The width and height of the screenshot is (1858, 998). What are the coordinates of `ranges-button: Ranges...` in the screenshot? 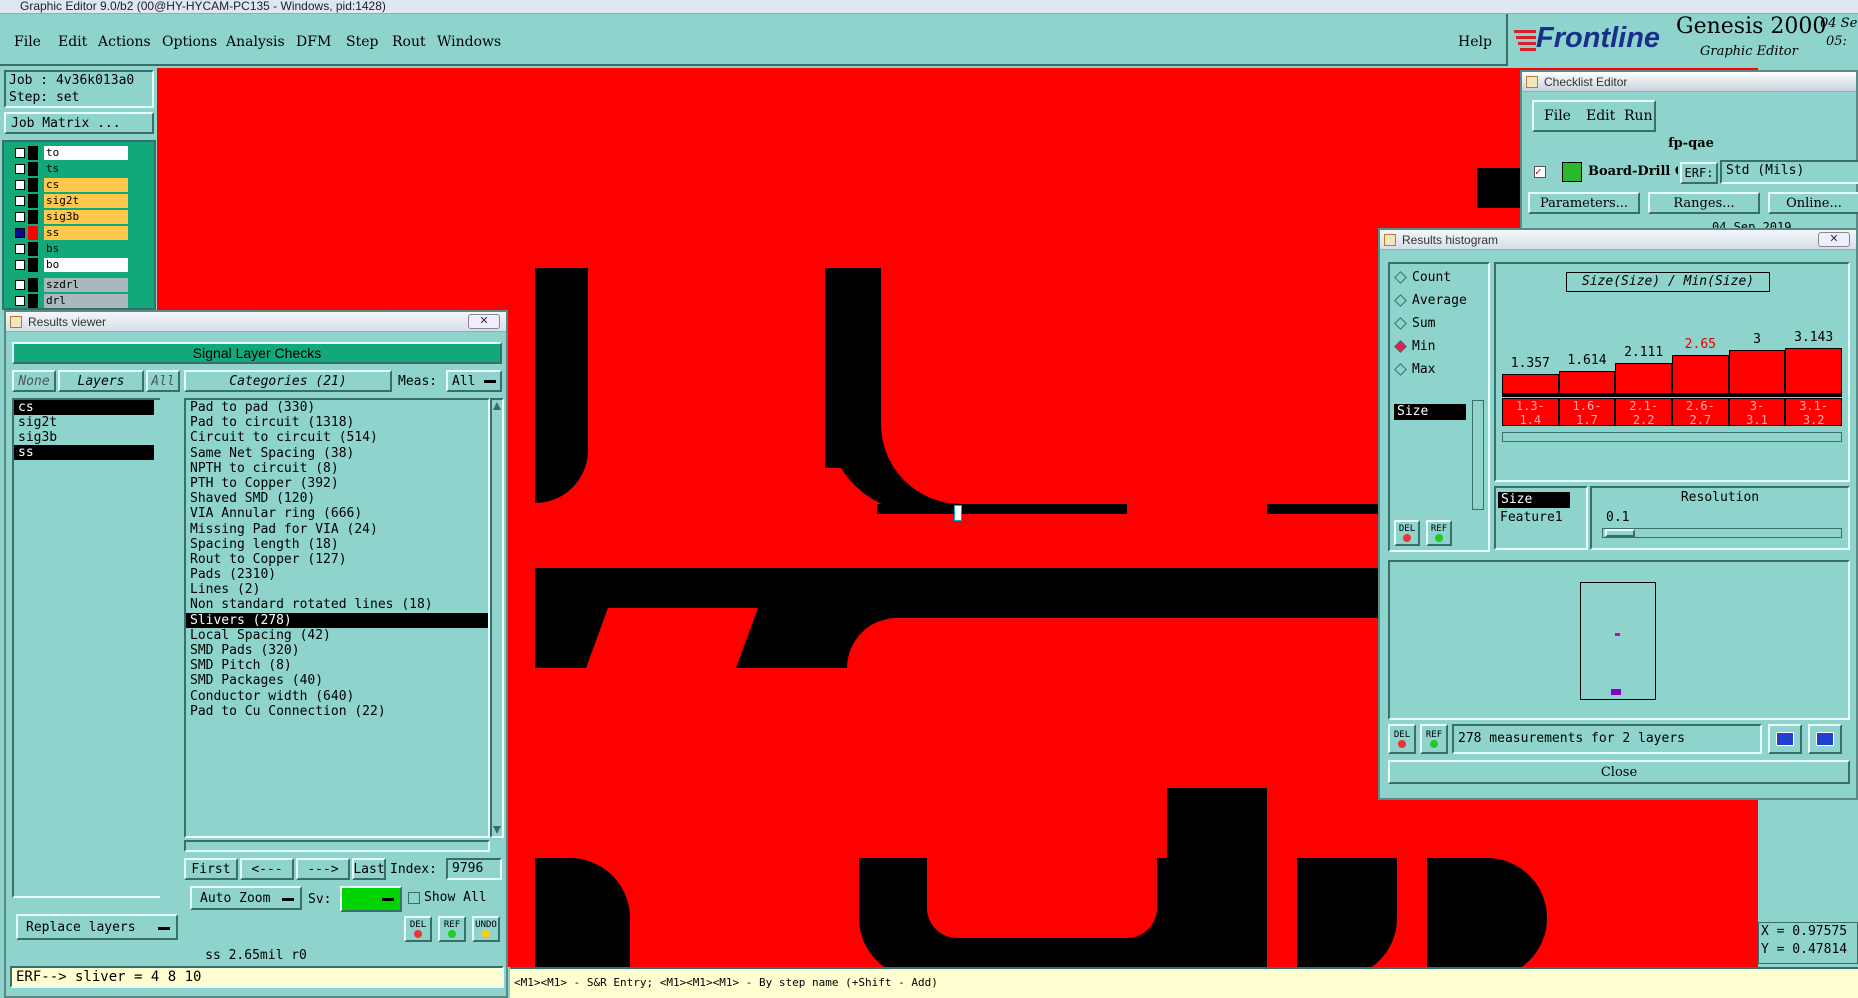 It's located at (1704, 203).